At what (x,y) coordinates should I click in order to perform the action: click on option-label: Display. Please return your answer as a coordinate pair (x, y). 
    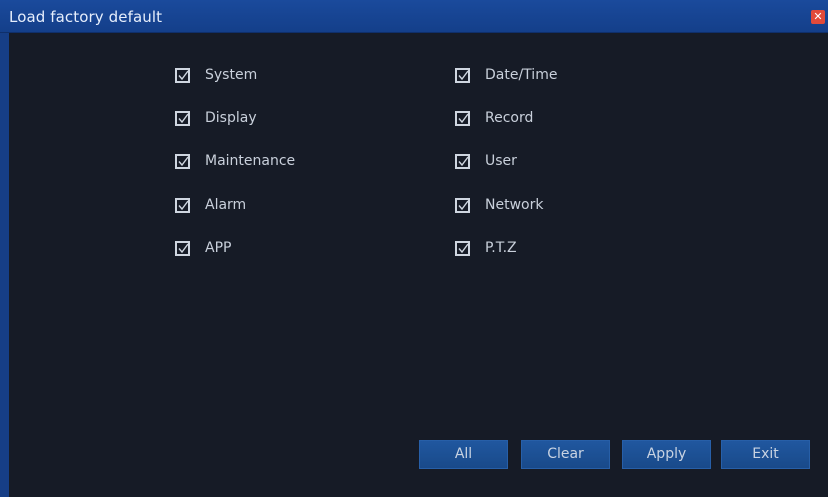
    Looking at the image, I should click on (231, 118).